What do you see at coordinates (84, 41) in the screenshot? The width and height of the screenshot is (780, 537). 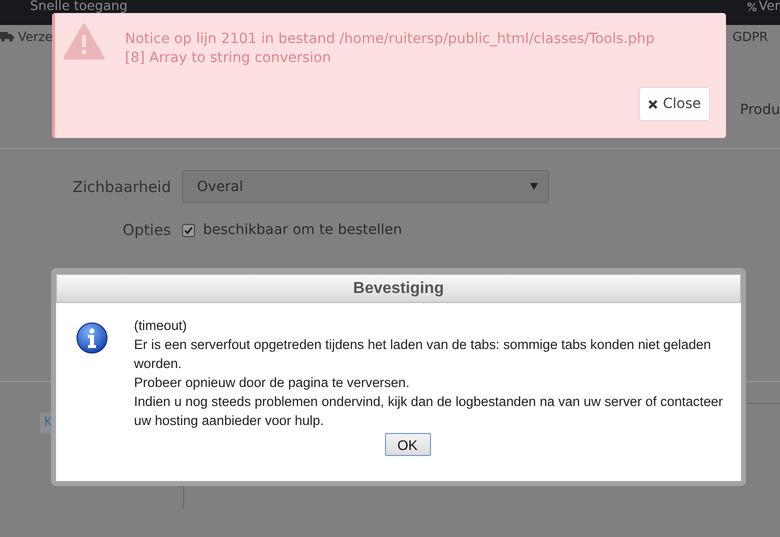 I see `warning-icon` at bounding box center [84, 41].